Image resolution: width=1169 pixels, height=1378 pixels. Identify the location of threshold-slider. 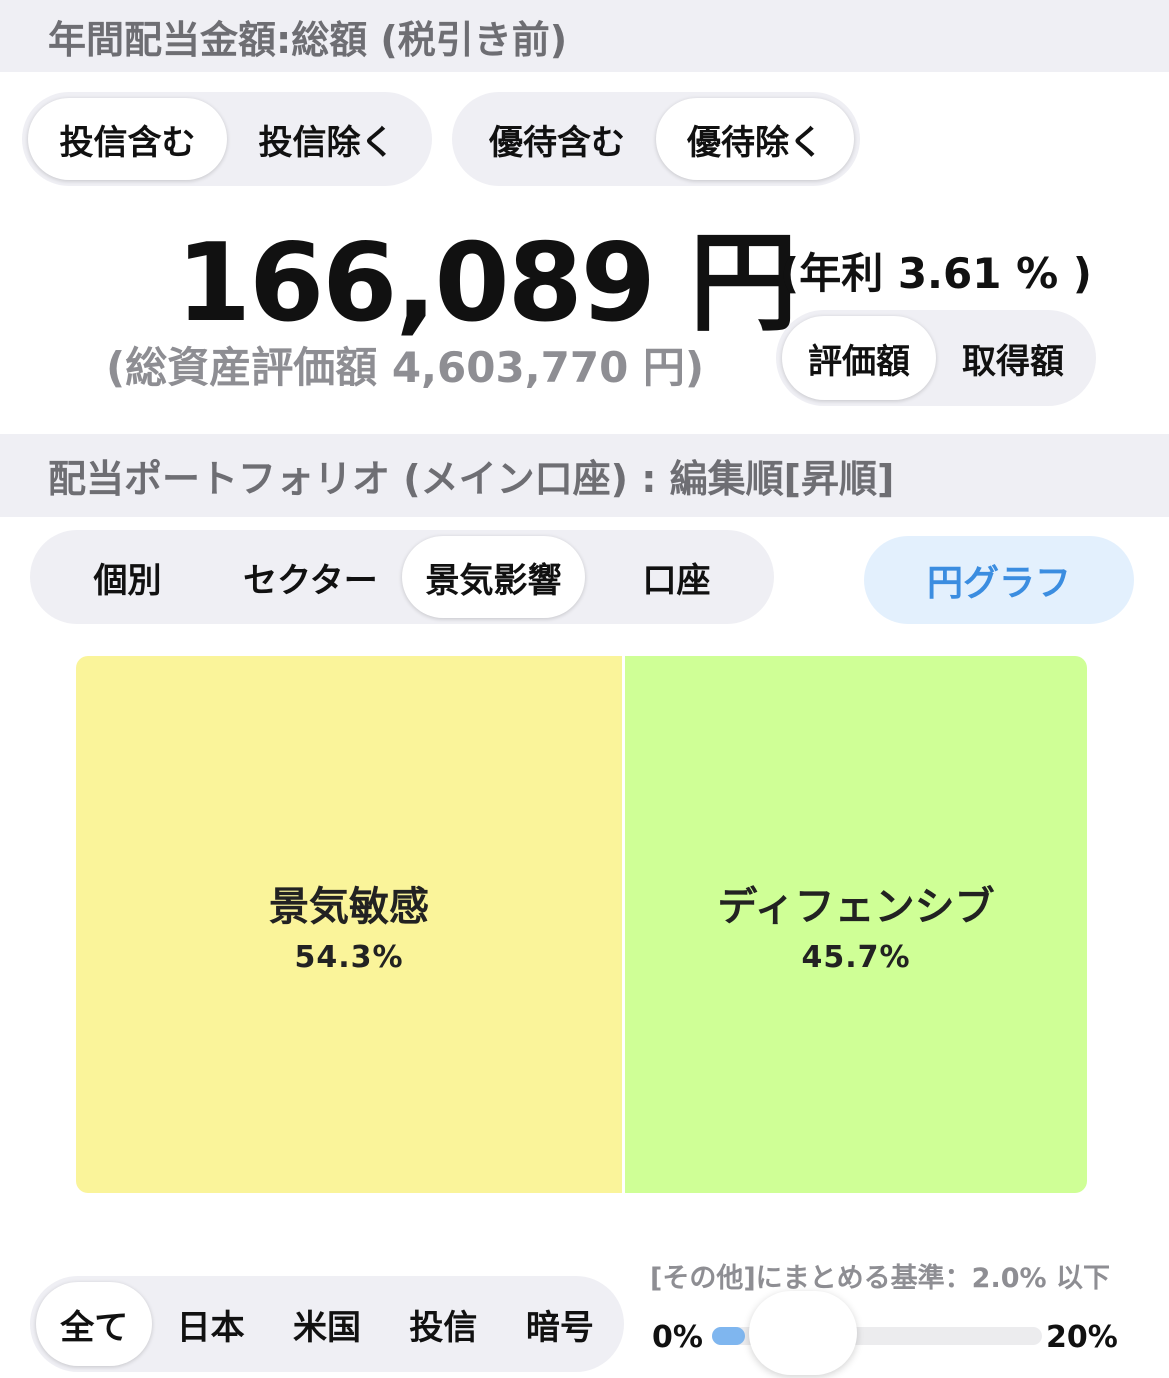
(877, 1333).